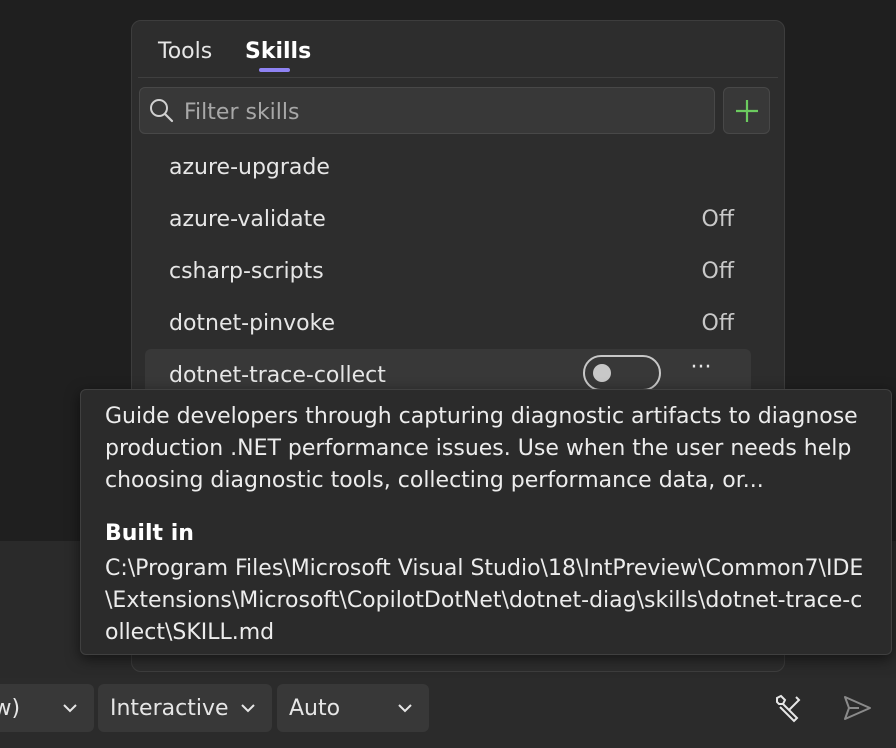 The image size is (896, 748). What do you see at coordinates (274, 70) in the screenshot?
I see `tab-selected-indicator` at bounding box center [274, 70].